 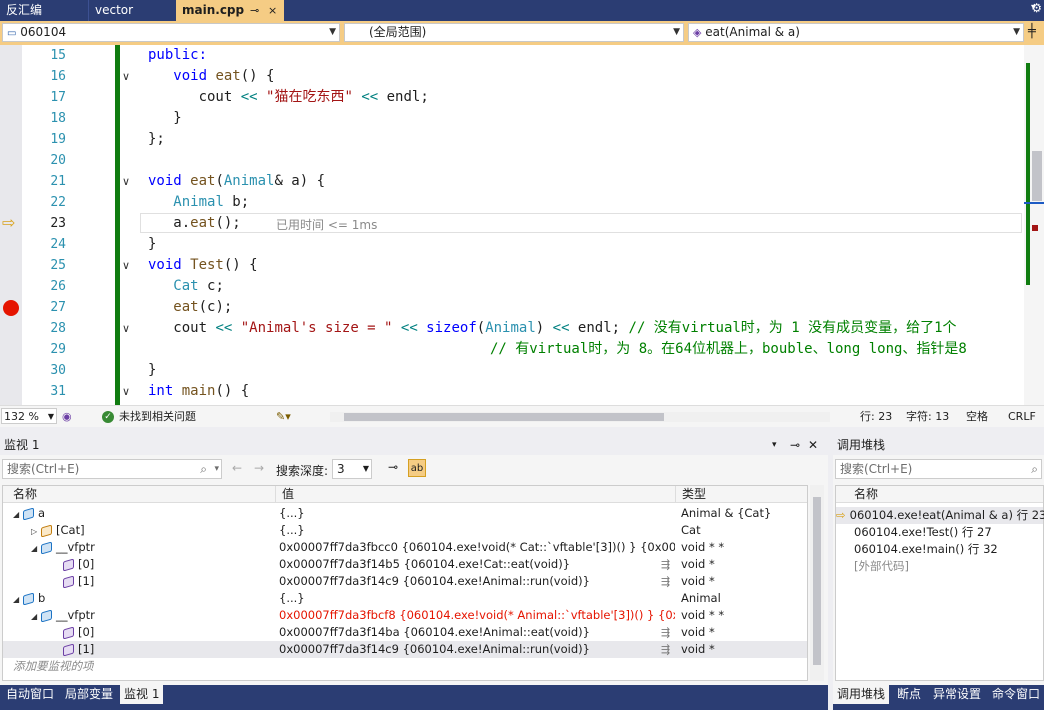 I want to click on stack-frame: 060104.exe!Test() 行 27, so click(x=923, y=532).